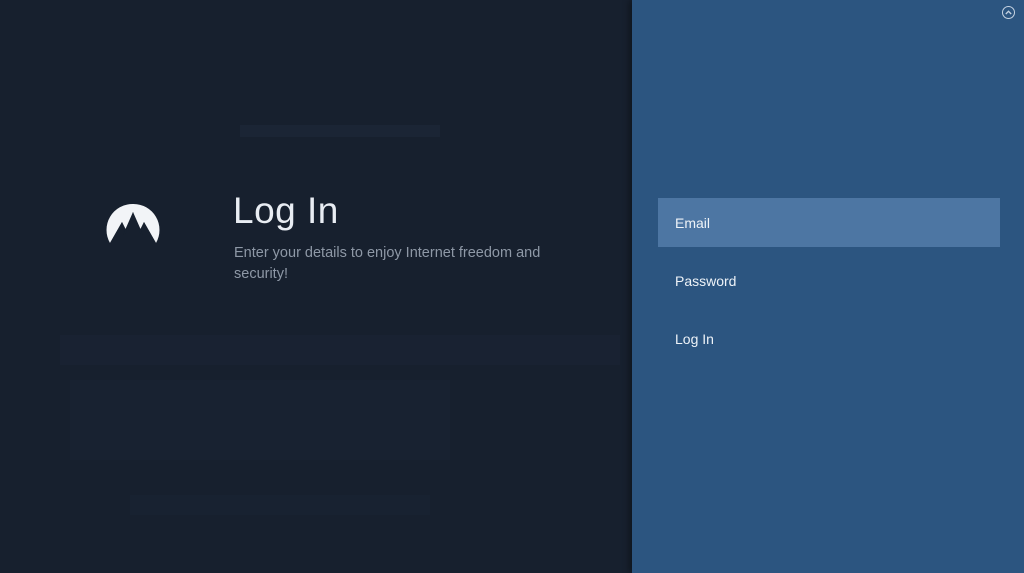  What do you see at coordinates (706, 280) in the screenshot?
I see `password-label: Password` at bounding box center [706, 280].